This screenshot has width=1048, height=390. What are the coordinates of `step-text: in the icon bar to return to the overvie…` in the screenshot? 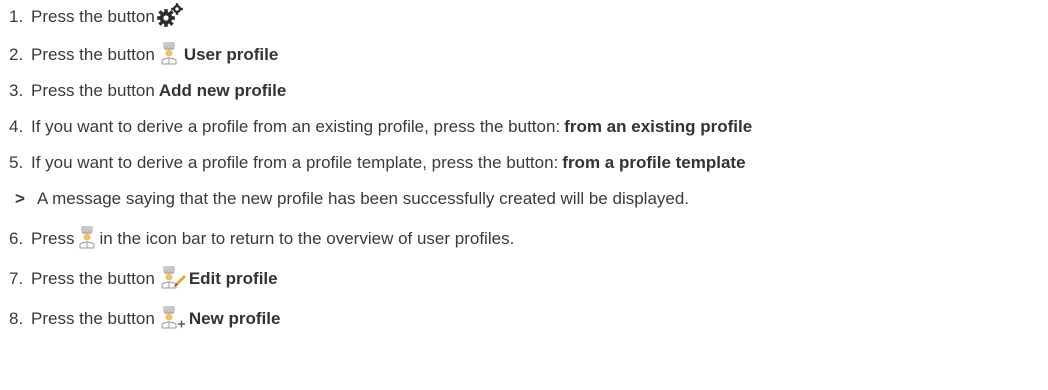 It's located at (307, 238).